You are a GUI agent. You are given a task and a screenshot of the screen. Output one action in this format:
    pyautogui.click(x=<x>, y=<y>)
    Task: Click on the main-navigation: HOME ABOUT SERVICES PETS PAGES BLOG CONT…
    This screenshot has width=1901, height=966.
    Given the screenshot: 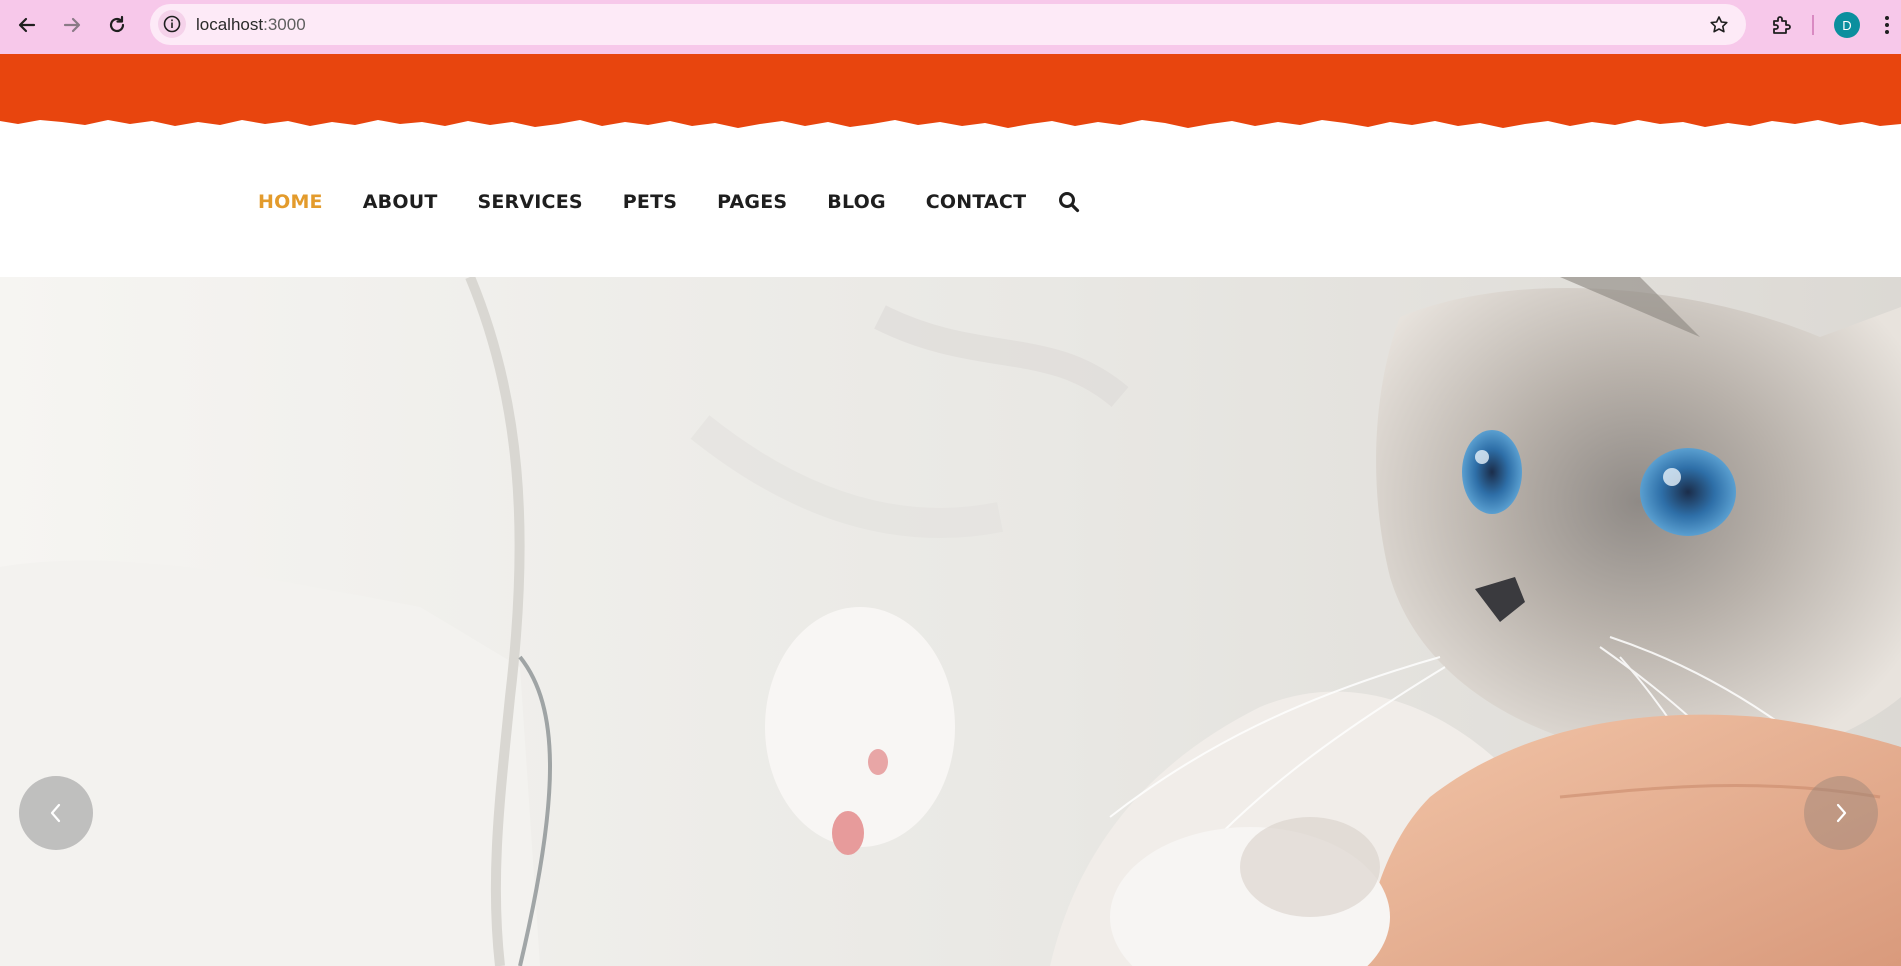 What is the action you would take?
    pyautogui.click(x=670, y=202)
    